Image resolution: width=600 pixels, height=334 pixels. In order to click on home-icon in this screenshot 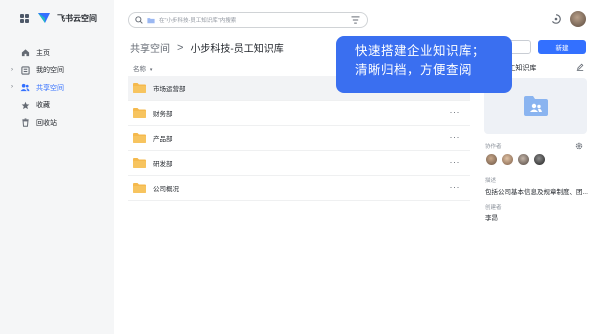, I will do `click(25, 53)`.